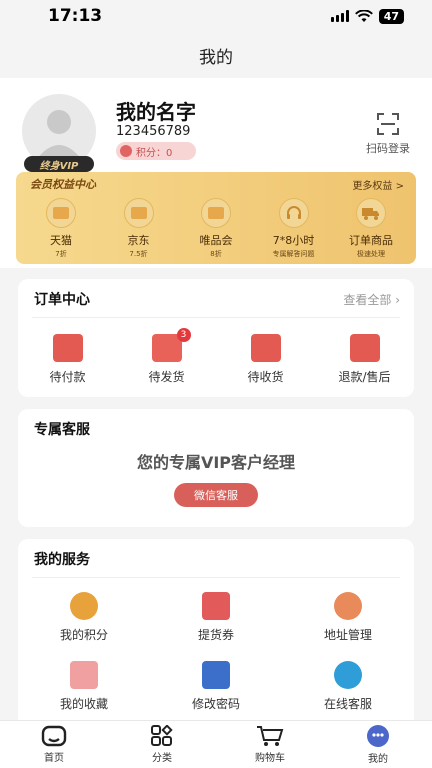 The image size is (432, 768). I want to click on order-refund: 退款/售后, so click(365, 359).